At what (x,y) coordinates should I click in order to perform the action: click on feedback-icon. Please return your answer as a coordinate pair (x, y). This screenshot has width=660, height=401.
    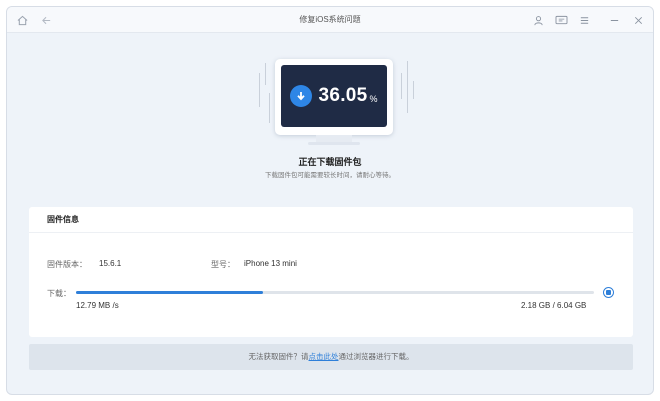
    Looking at the image, I should click on (561, 20).